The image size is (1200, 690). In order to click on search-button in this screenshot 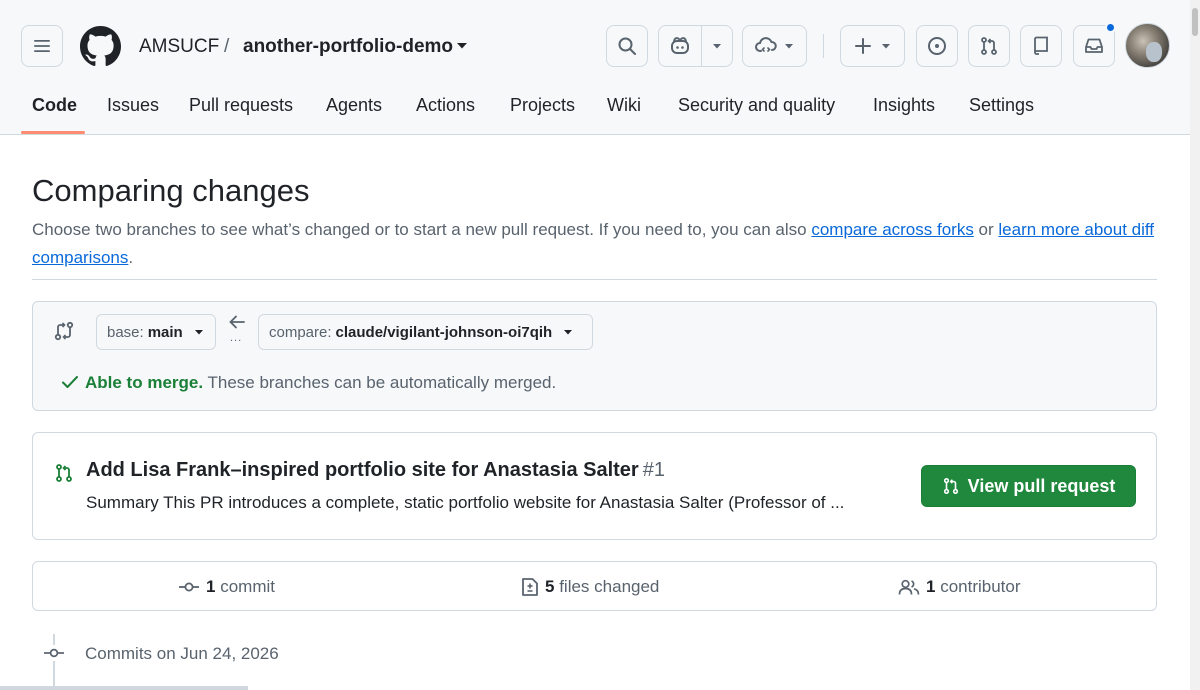, I will do `click(627, 46)`.